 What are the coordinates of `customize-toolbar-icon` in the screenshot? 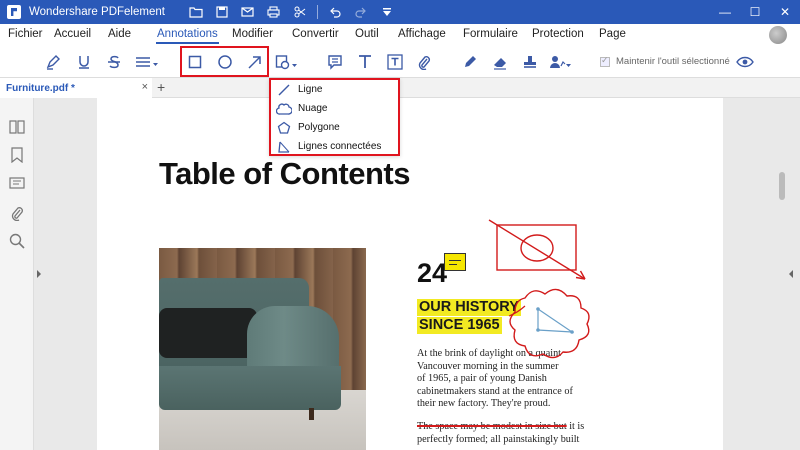 It's located at (387, 12).